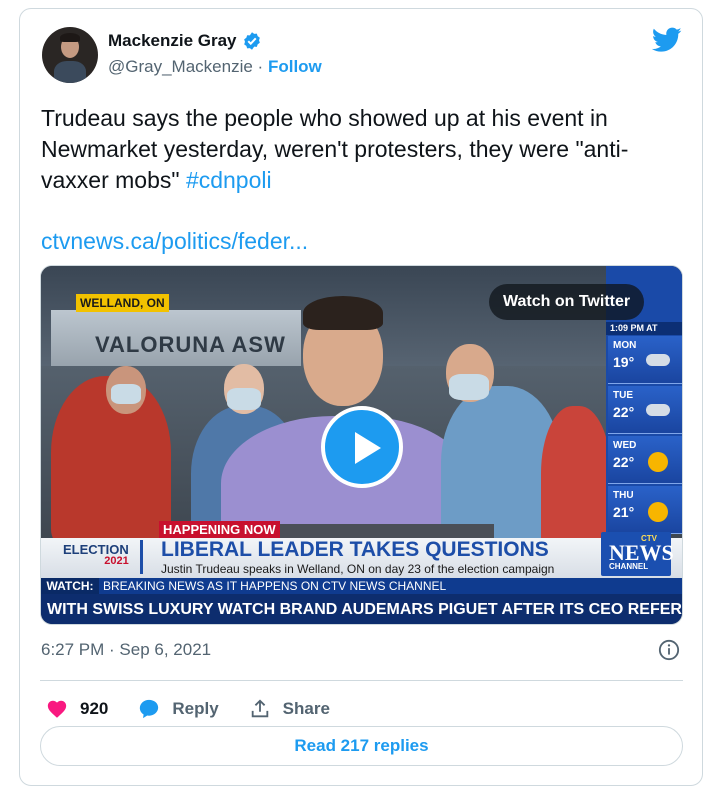 This screenshot has height=800, width=715. What do you see at coordinates (295, 66) in the screenshot?
I see `follow-button: Follow` at bounding box center [295, 66].